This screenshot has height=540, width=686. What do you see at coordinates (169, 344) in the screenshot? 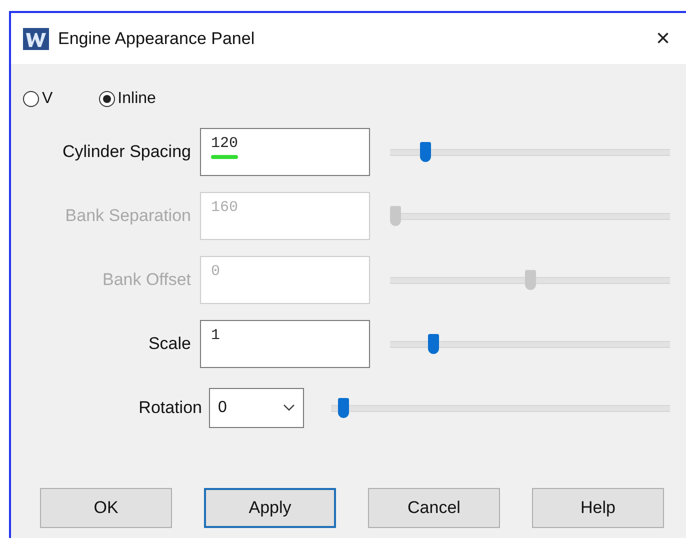
I see `field-label: Scale` at bounding box center [169, 344].